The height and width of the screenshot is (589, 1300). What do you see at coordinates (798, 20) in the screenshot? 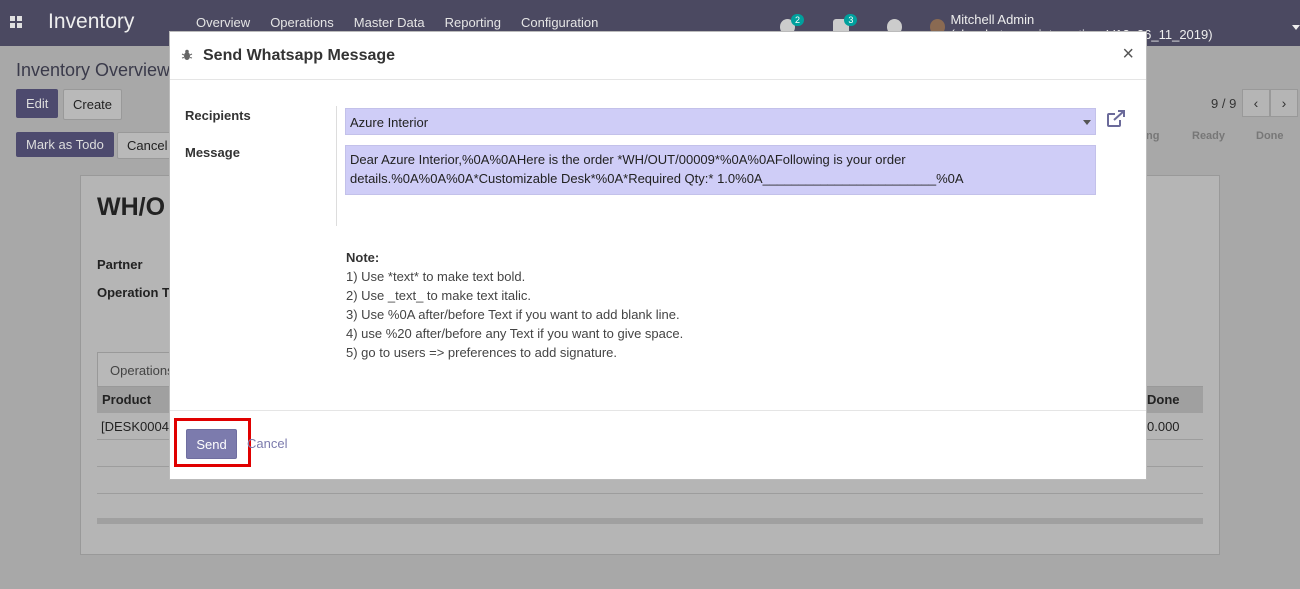
I see `activity-count-badge: 2` at bounding box center [798, 20].